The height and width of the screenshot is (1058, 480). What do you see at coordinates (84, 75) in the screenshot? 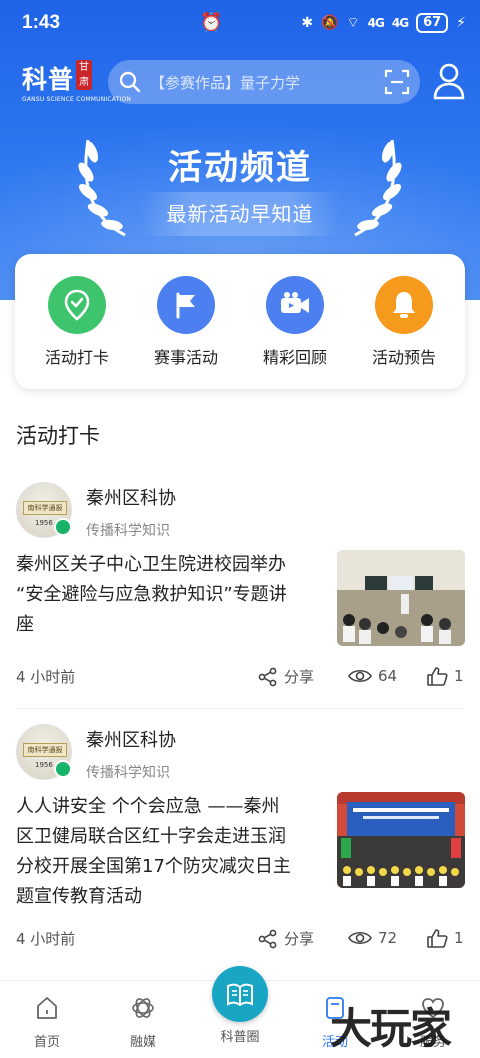
I see `logo-seal: 甘肃` at bounding box center [84, 75].